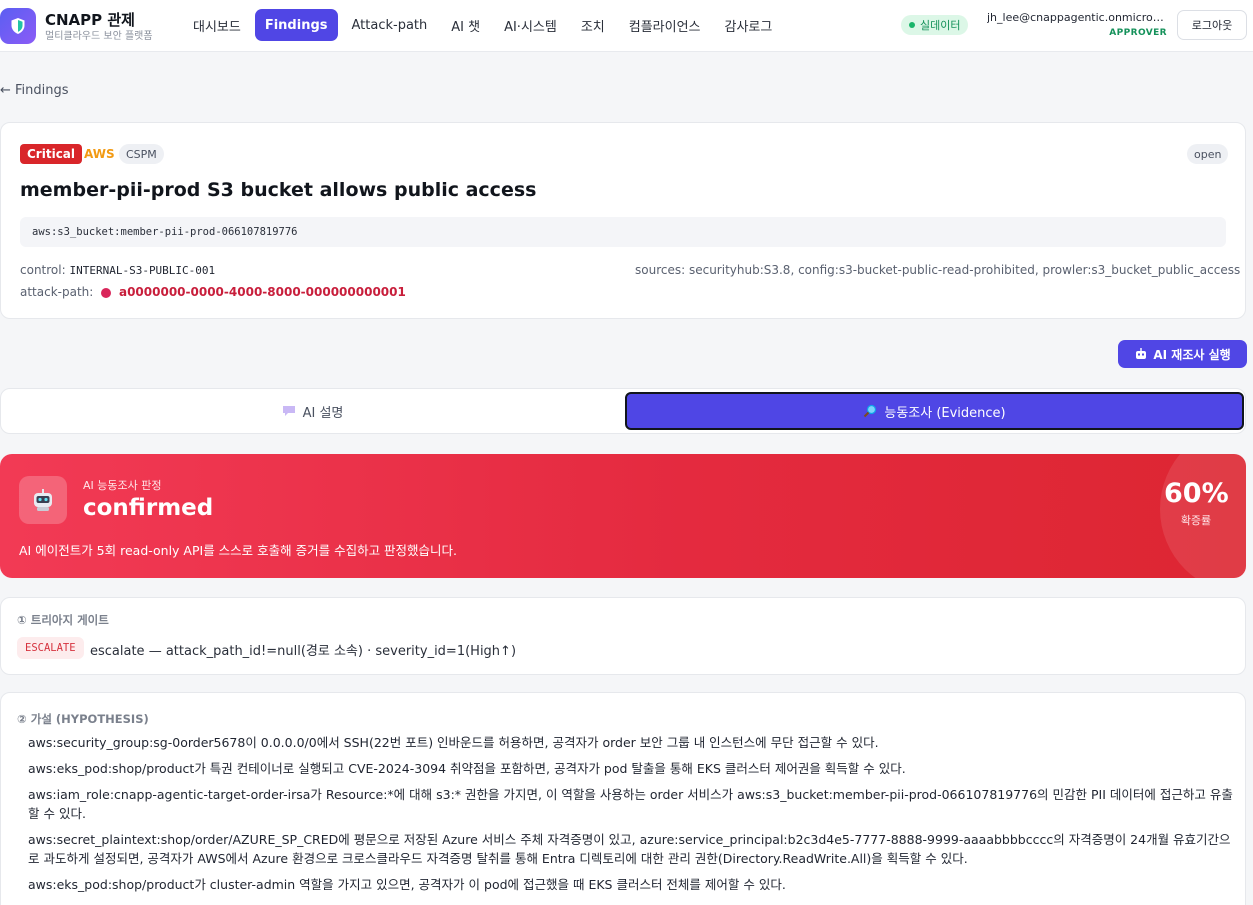  I want to click on back-to-findings-link: ← Findings, so click(34, 90).